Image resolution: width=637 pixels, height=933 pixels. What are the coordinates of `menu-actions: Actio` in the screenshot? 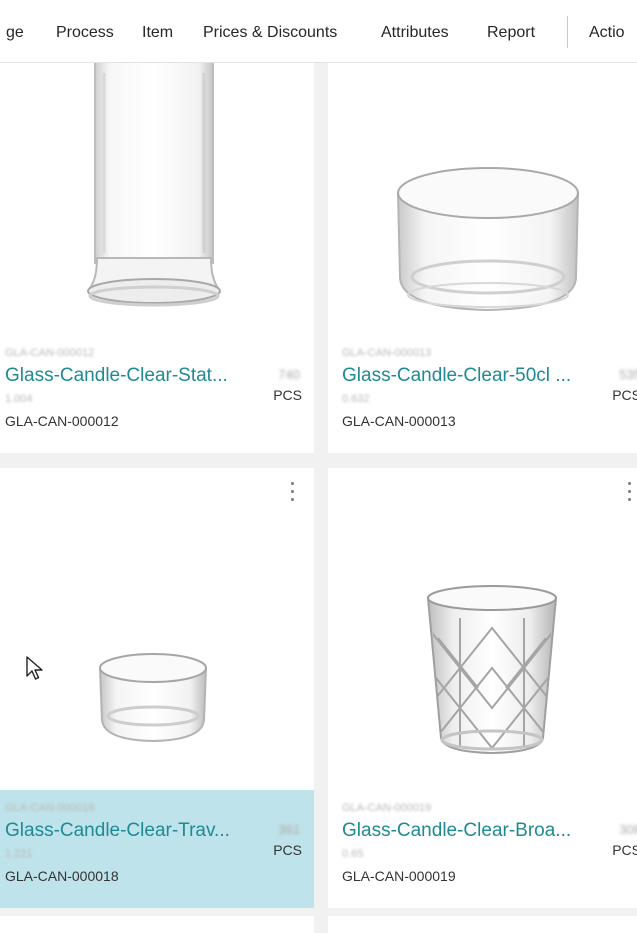 It's located at (607, 33).